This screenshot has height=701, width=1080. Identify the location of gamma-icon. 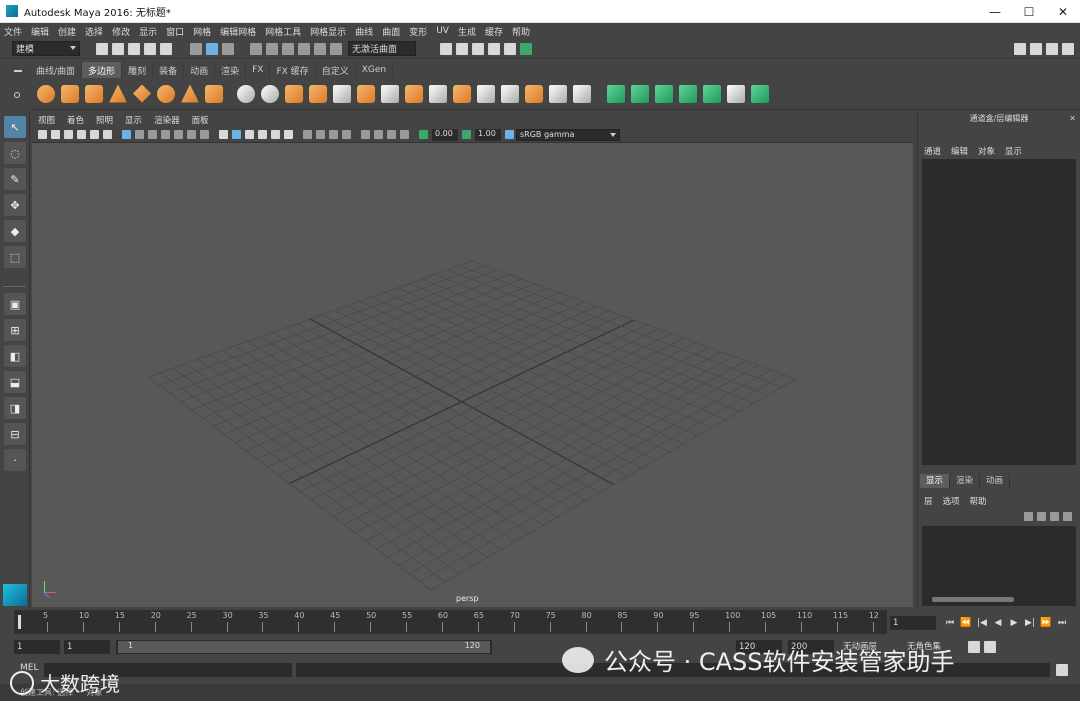
(466, 134).